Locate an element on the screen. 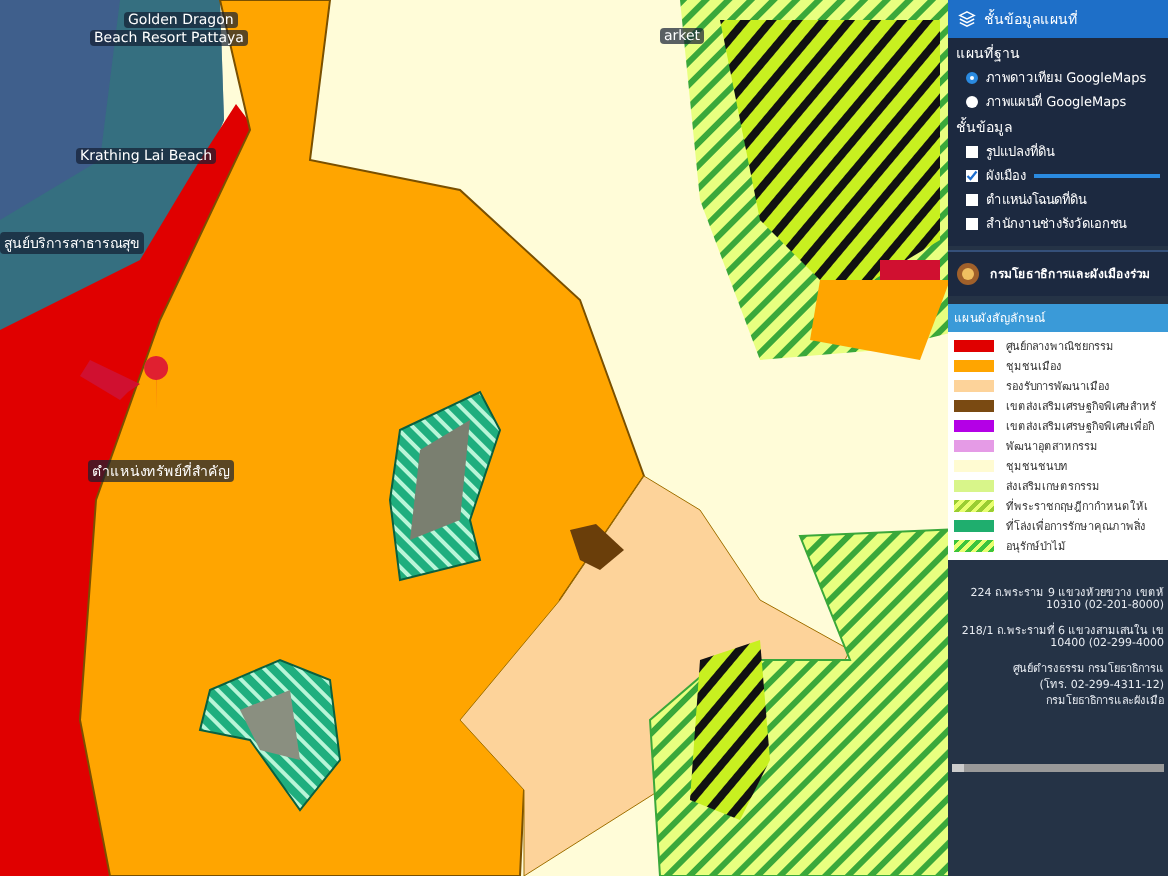 This screenshot has width=1168, height=876. layers-icon is located at coordinates (967, 19).